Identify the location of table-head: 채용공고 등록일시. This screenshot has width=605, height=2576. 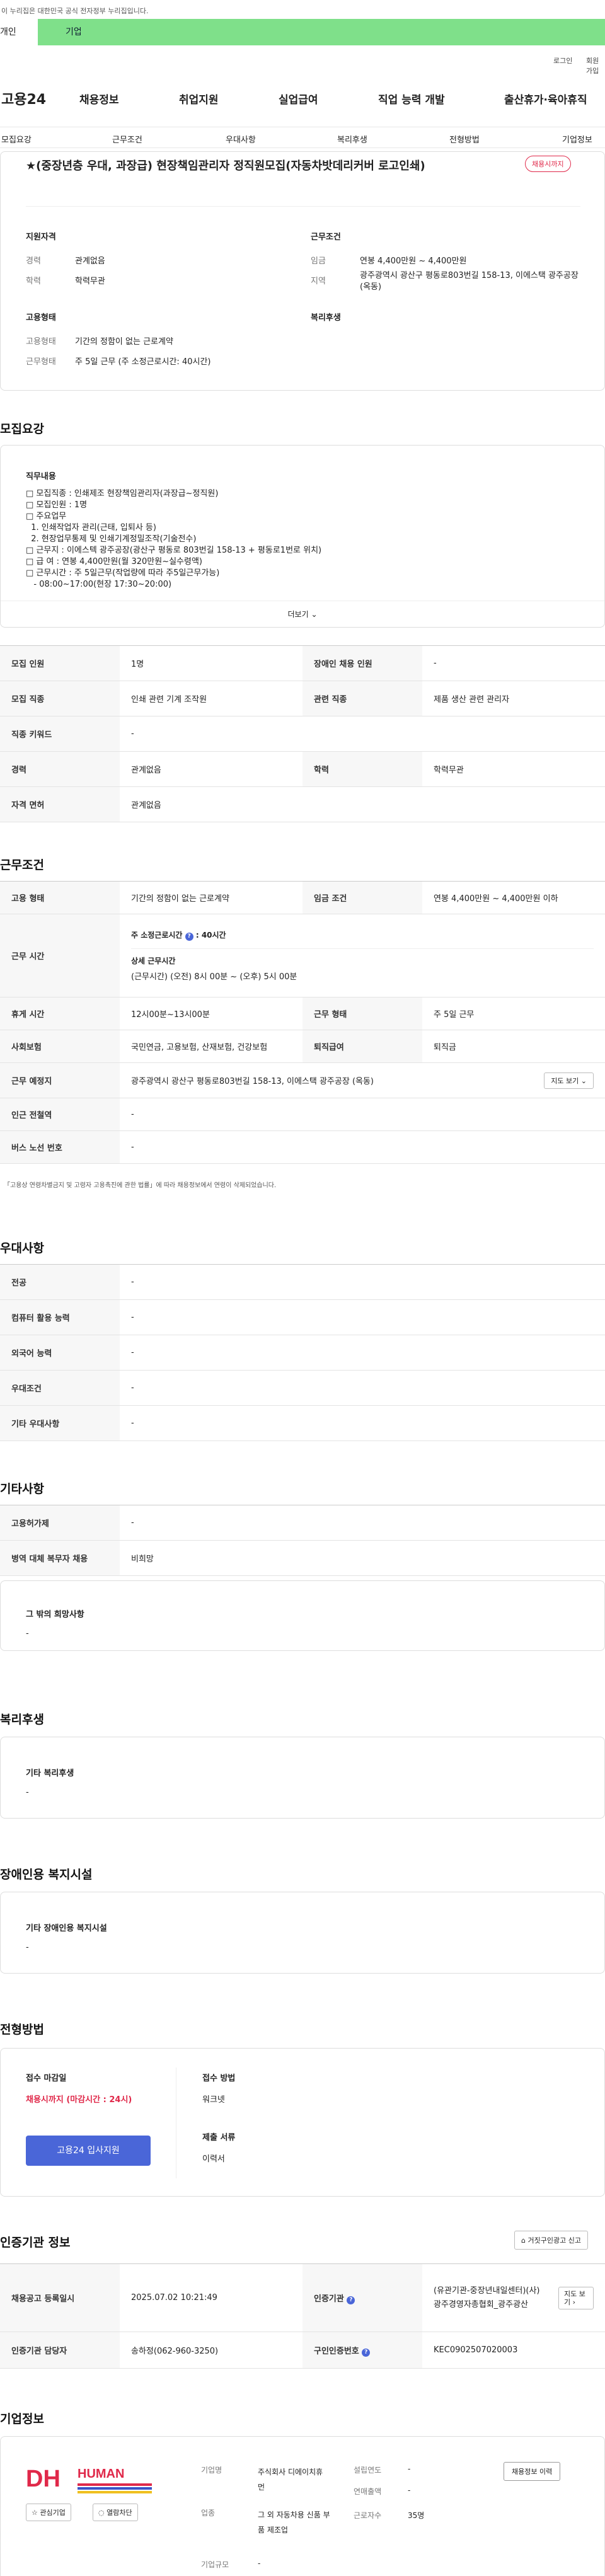
(60, 2297).